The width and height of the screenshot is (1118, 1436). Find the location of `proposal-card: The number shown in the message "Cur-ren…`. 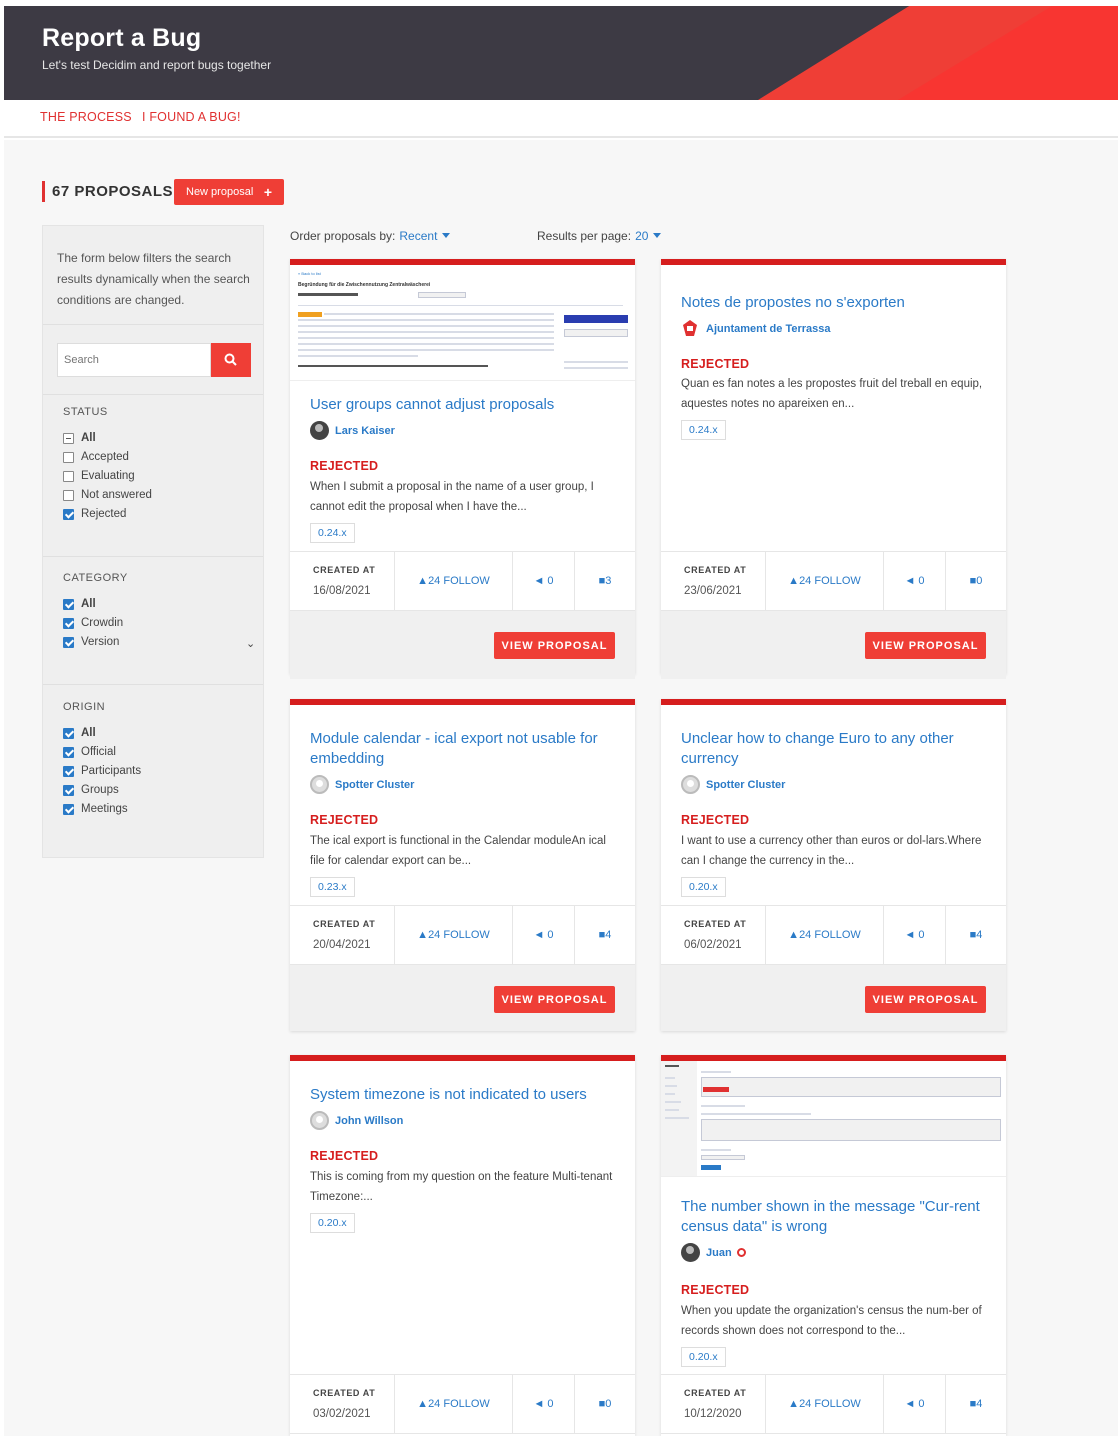

proposal-card: The number shown in the message "Cur-ren… is located at coordinates (833, 1245).